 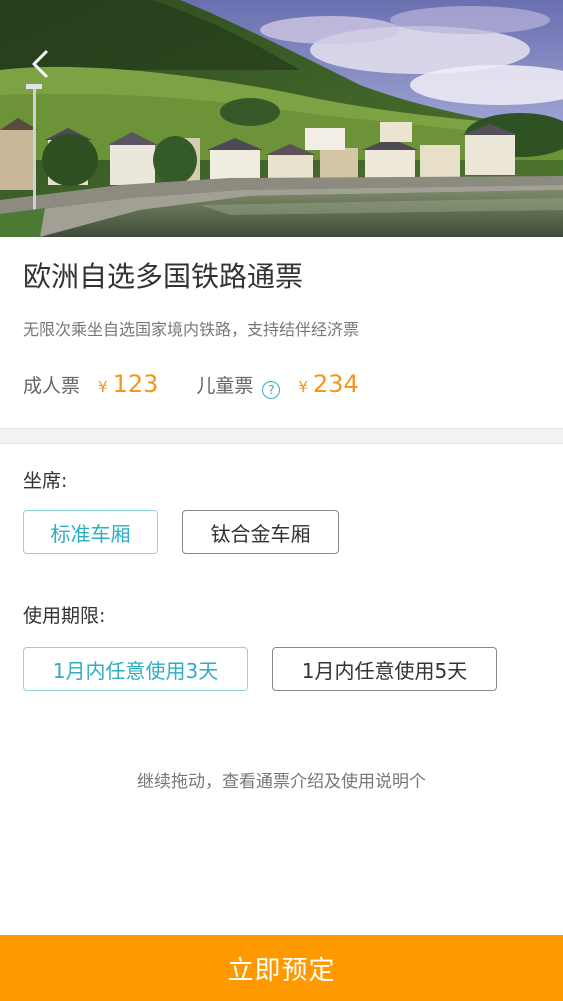 What do you see at coordinates (335, 384) in the screenshot?
I see `child-price-value: 234` at bounding box center [335, 384].